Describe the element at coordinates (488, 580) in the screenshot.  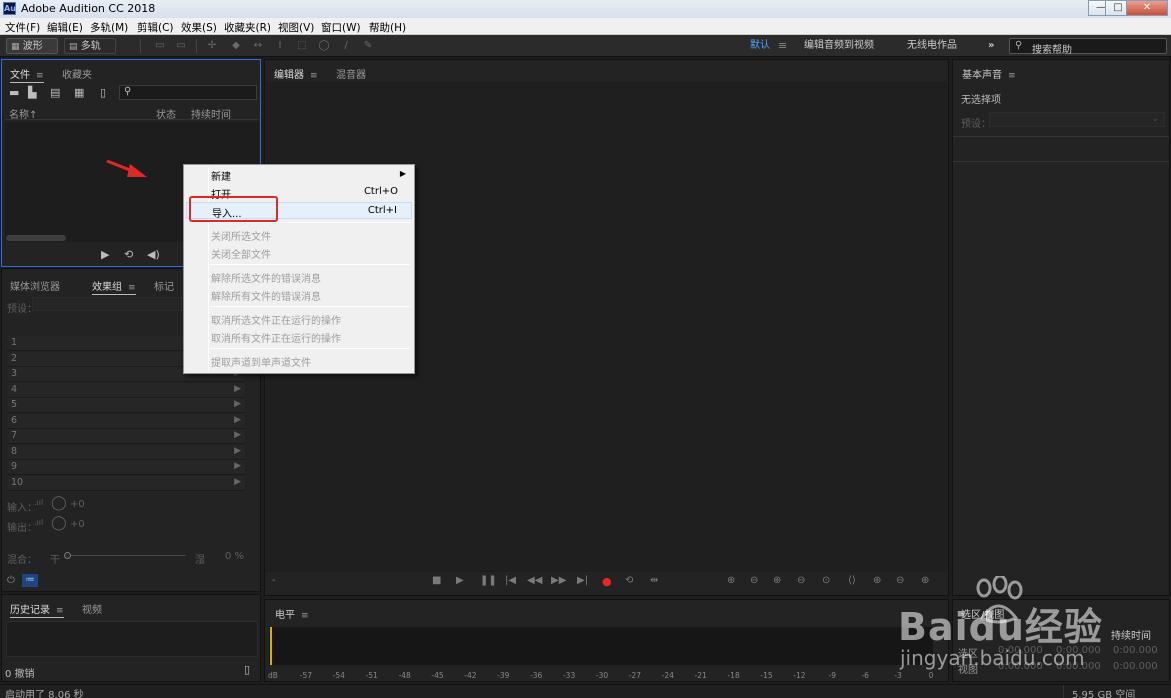
I see `pause-icon: ❚❚` at that location.